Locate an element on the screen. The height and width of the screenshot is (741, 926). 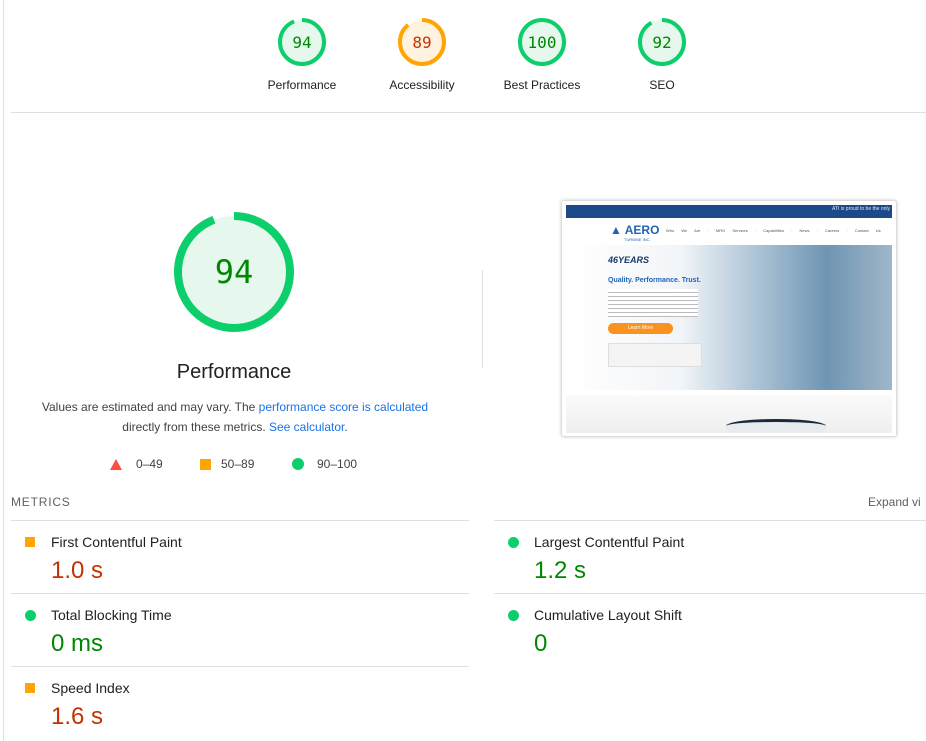
metric-name: Largest Contentful Paint is located at coordinates (609, 542).